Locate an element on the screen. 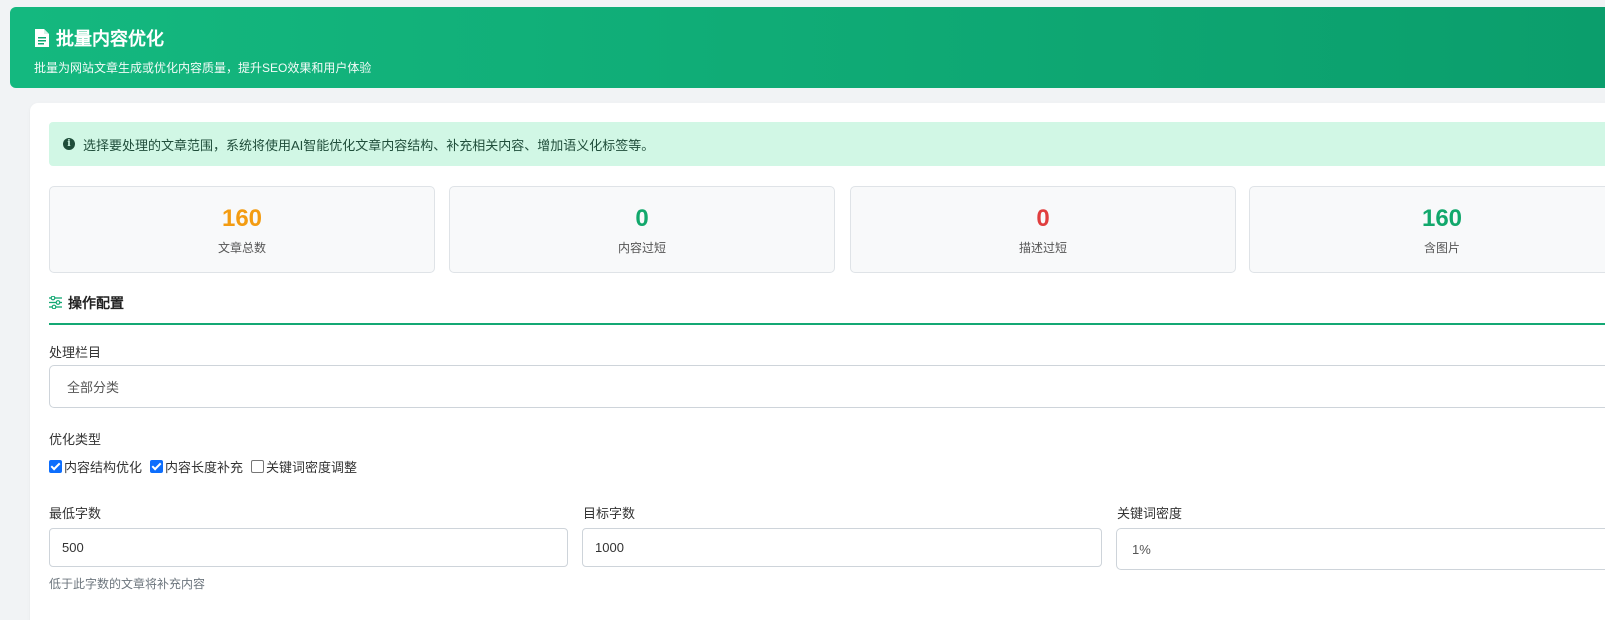 This screenshot has height=620, width=1605. stat-card-total: 160 文章总数 is located at coordinates (242, 229).